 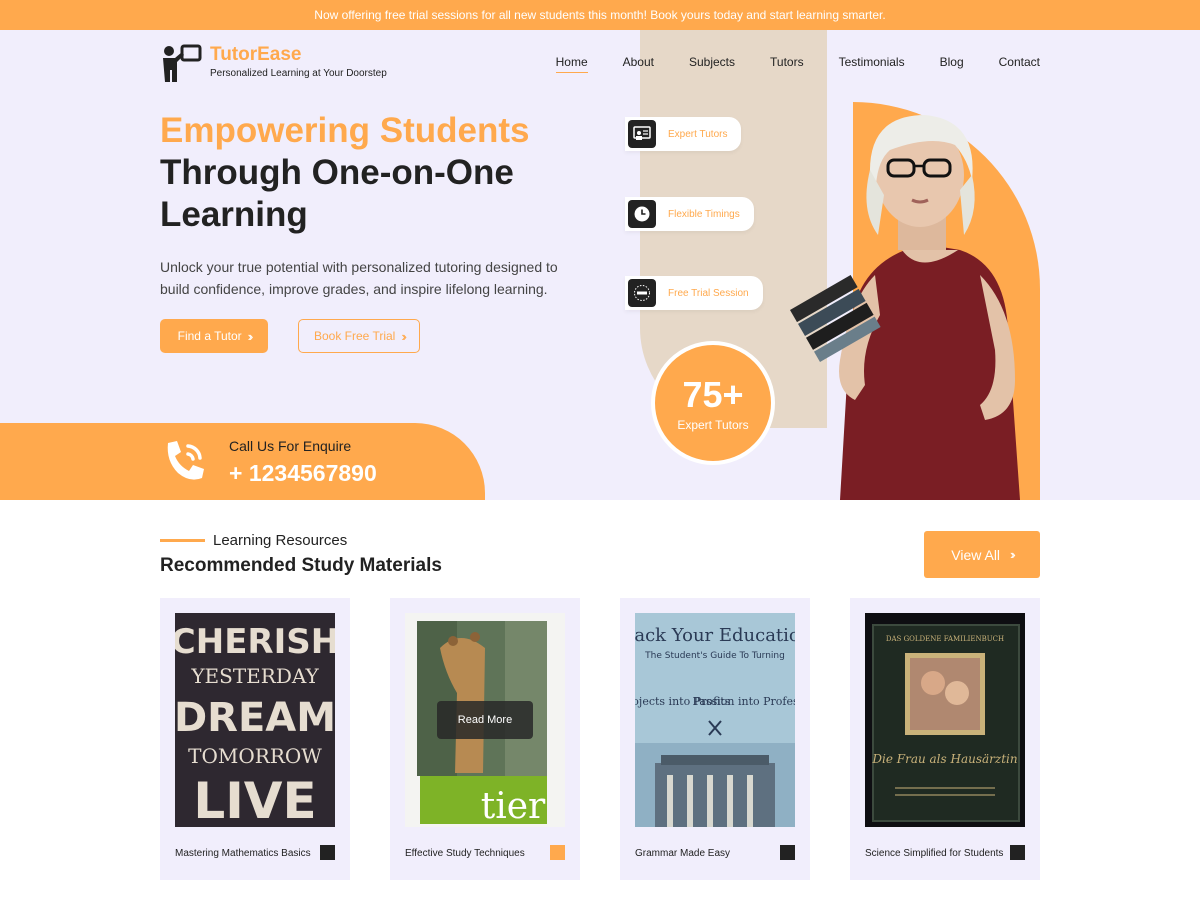 I want to click on poster-line: YESTERDAY, so click(x=254, y=676).